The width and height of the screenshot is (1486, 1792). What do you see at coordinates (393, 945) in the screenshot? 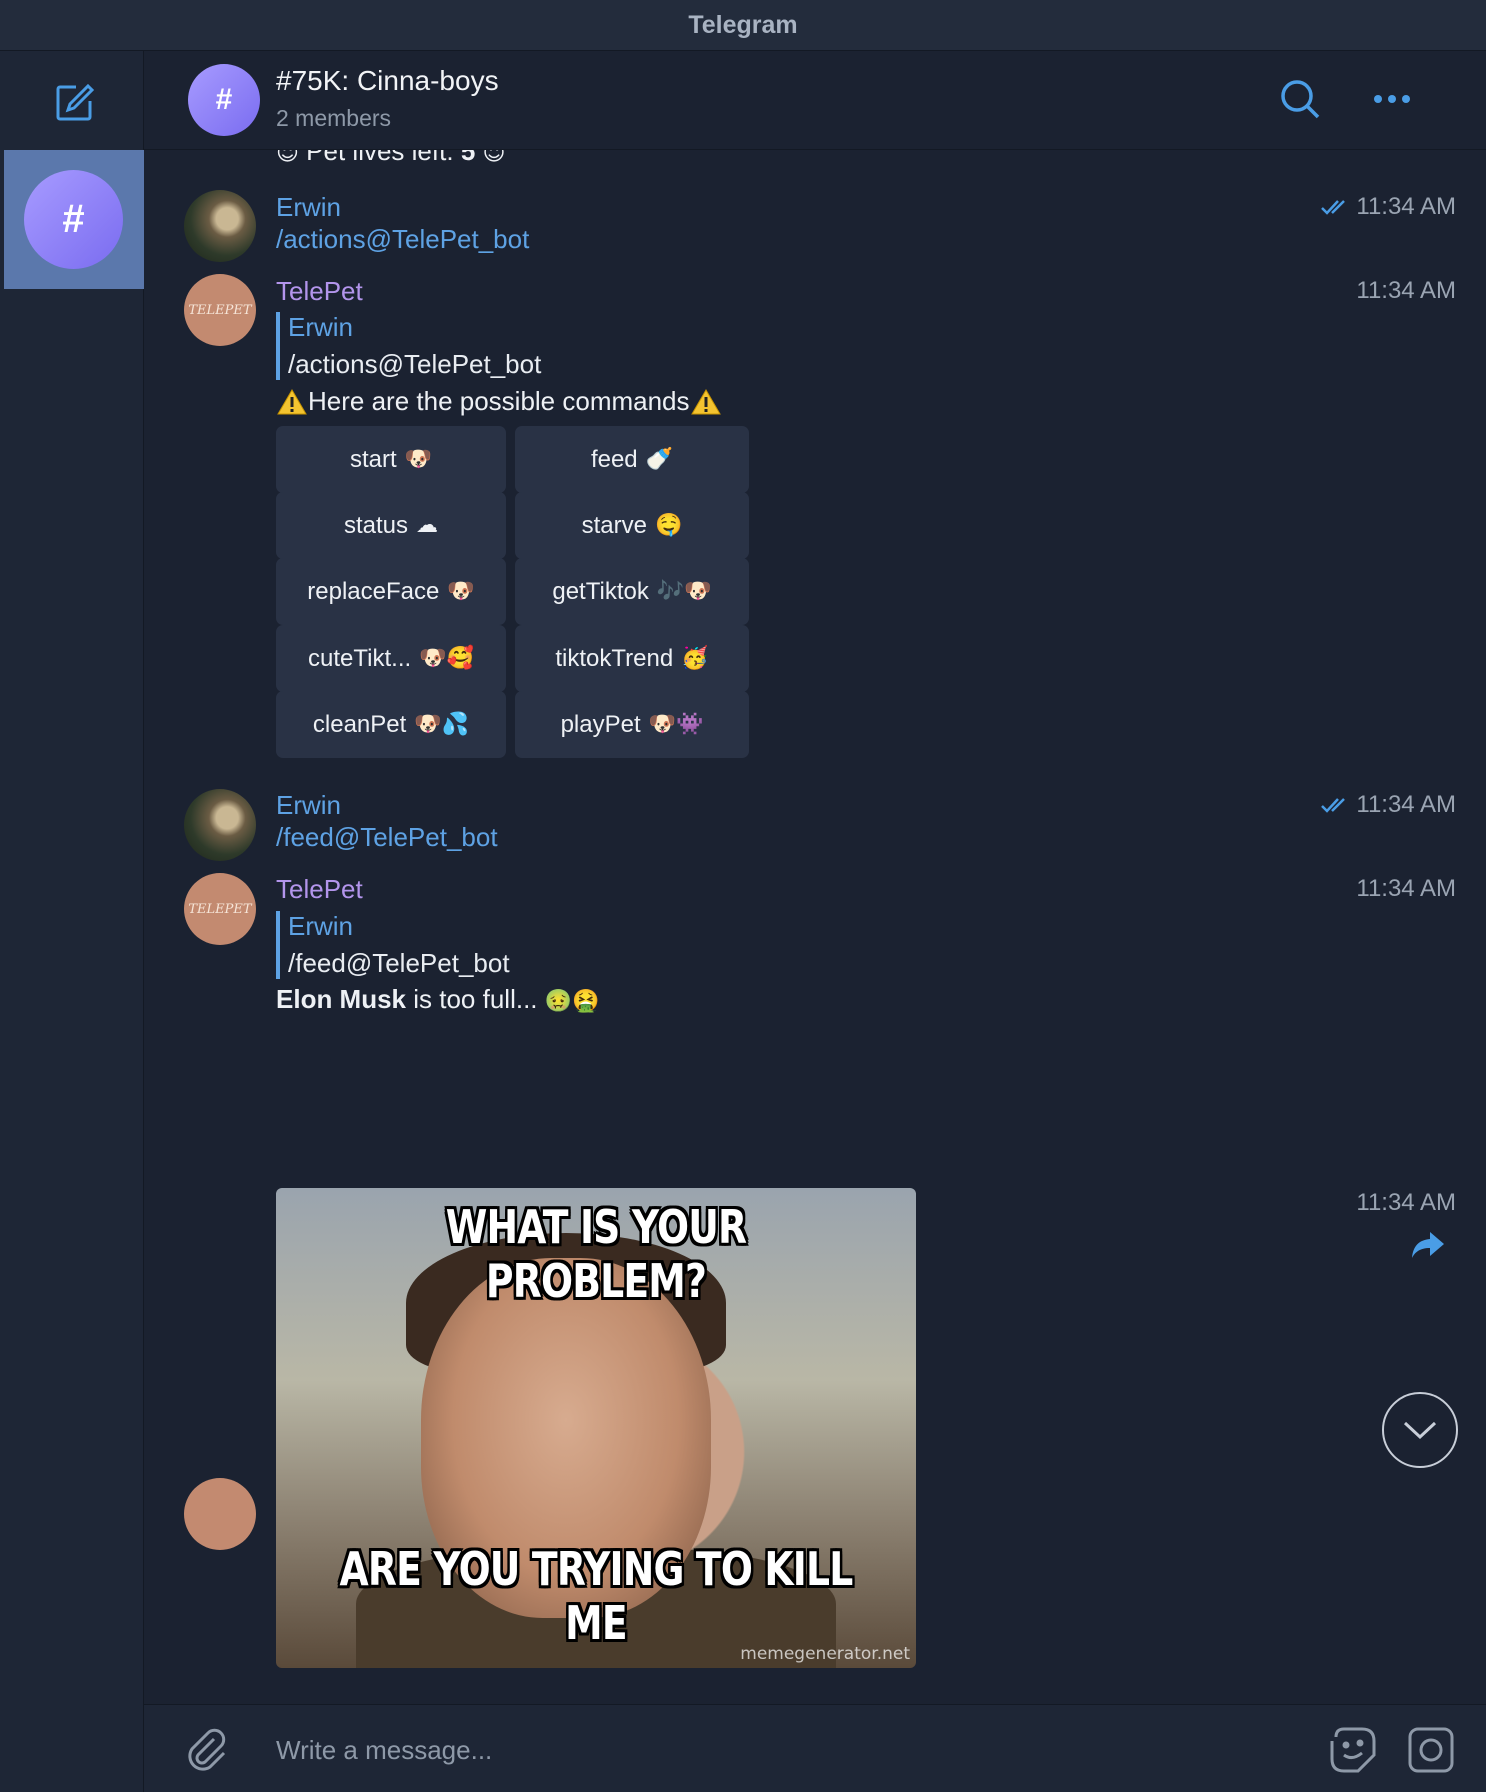
I see `reply-quote: Erwin /feed@TelePet_bot` at bounding box center [393, 945].